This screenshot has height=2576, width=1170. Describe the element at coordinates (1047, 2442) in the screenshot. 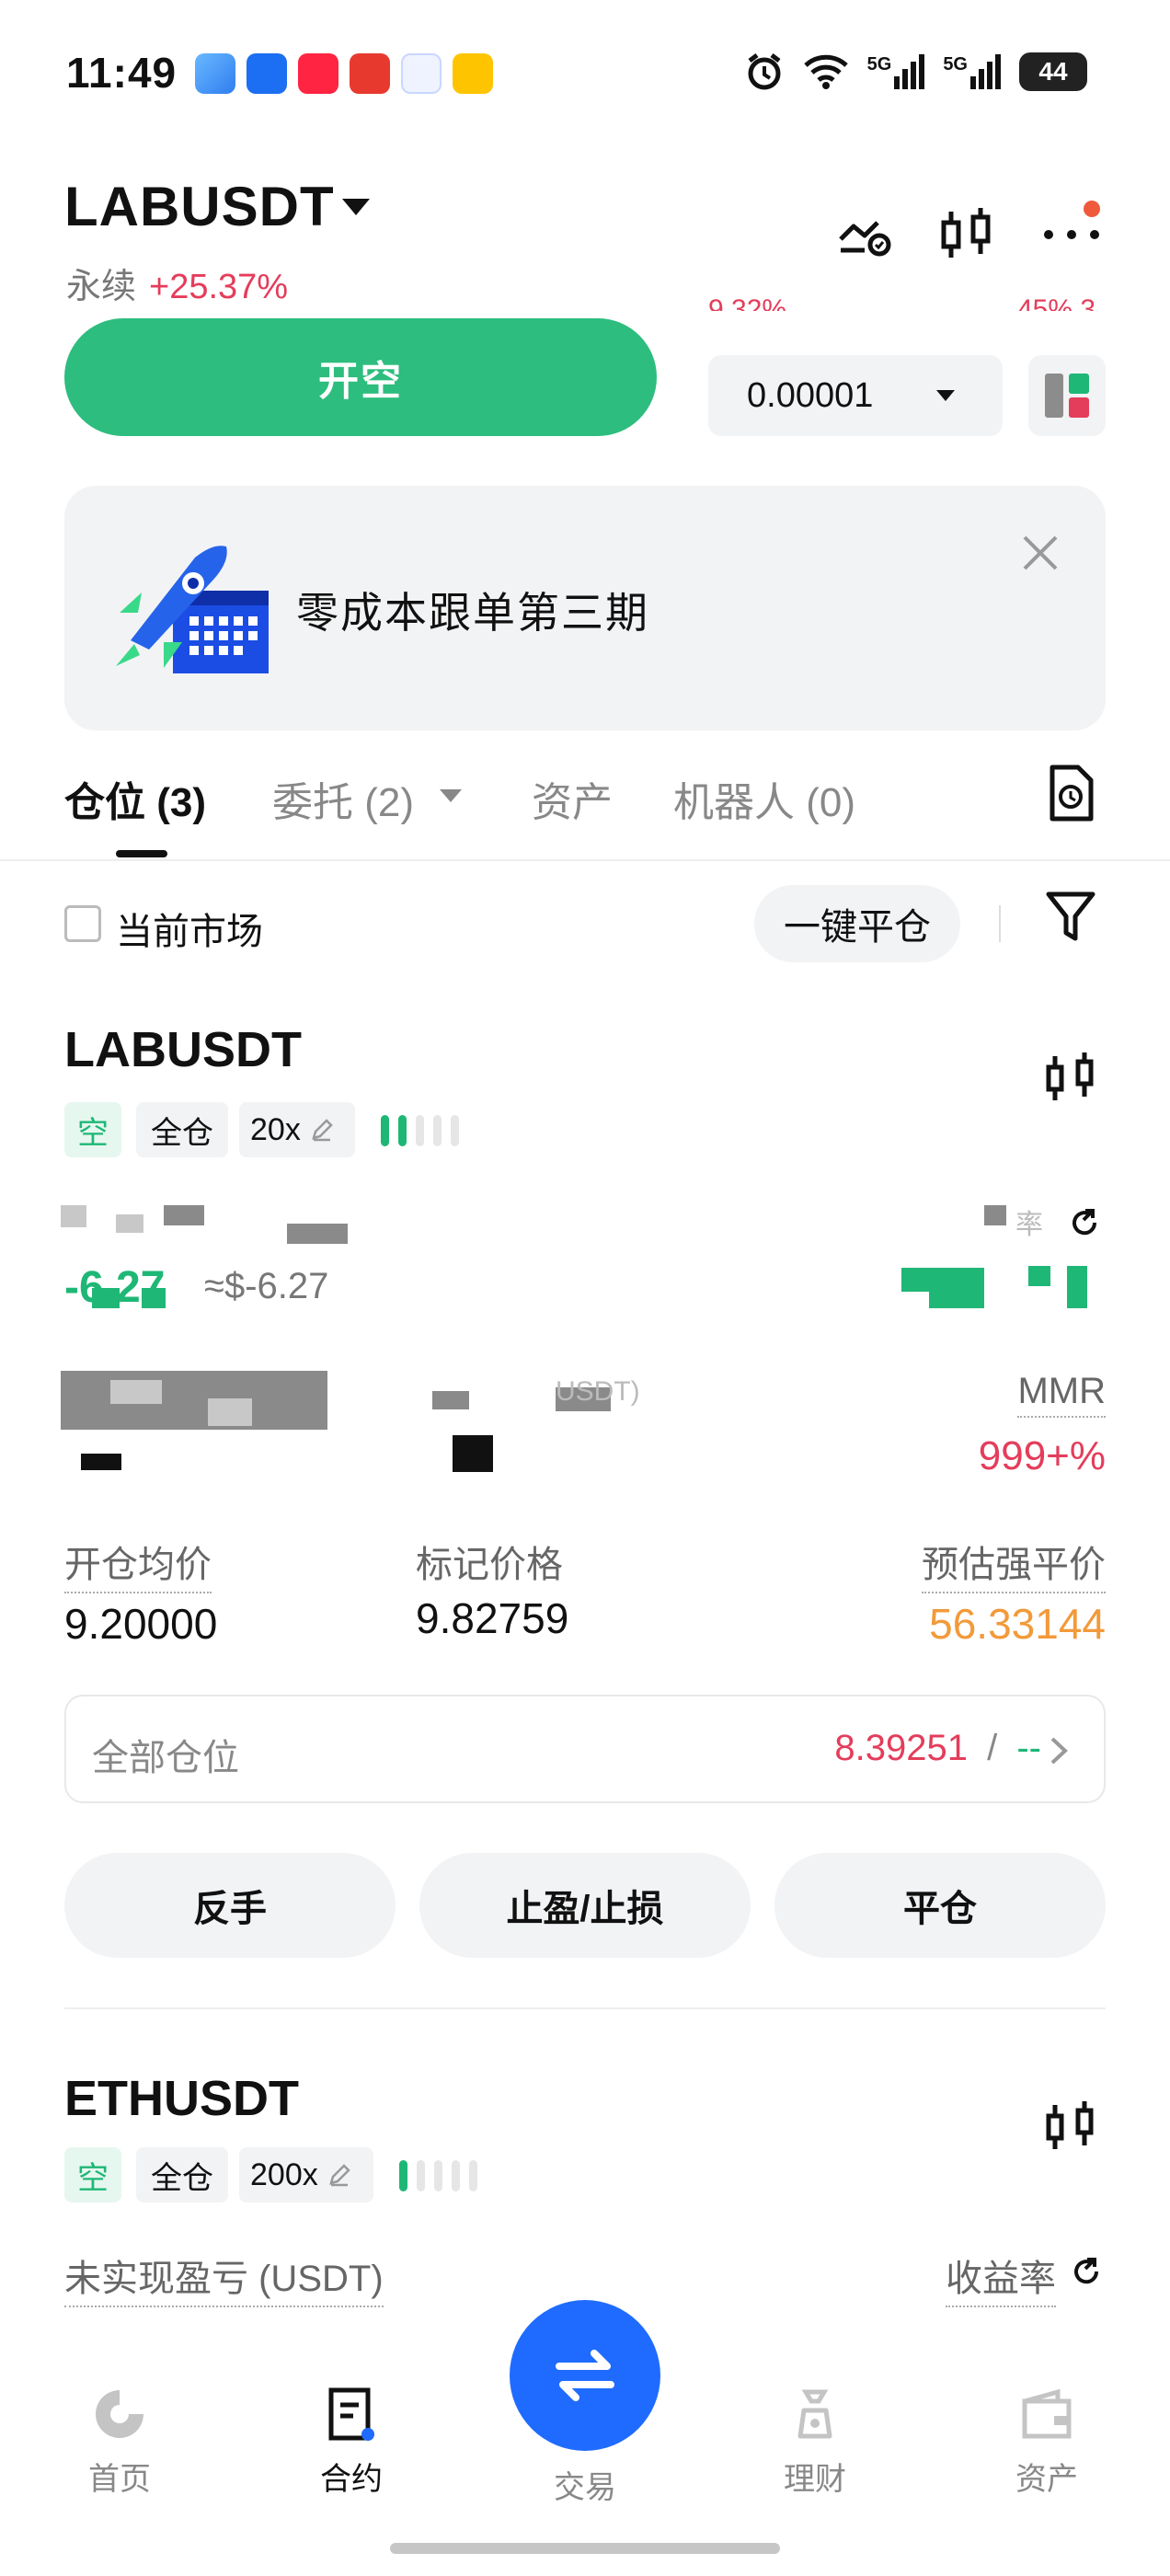

I see `nav-assets: 资产` at that location.